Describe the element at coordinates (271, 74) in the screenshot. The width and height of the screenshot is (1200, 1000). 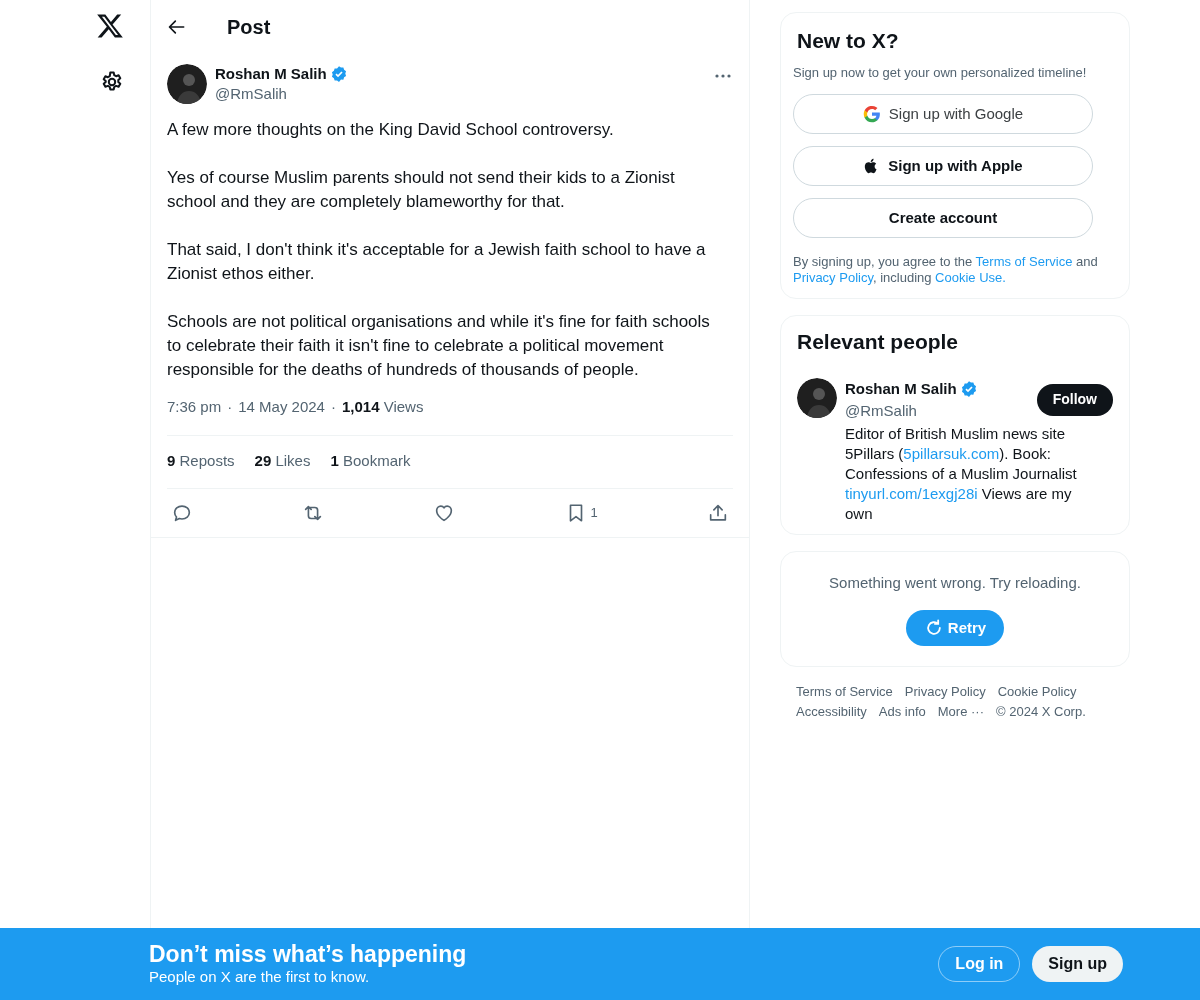
I see `author-name: Roshan M Salih` at that location.